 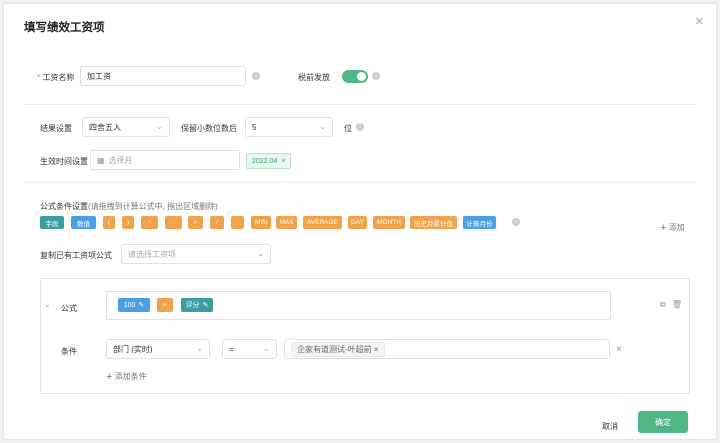 I want to click on month-tag: 2022.04 ×, so click(x=269, y=161).